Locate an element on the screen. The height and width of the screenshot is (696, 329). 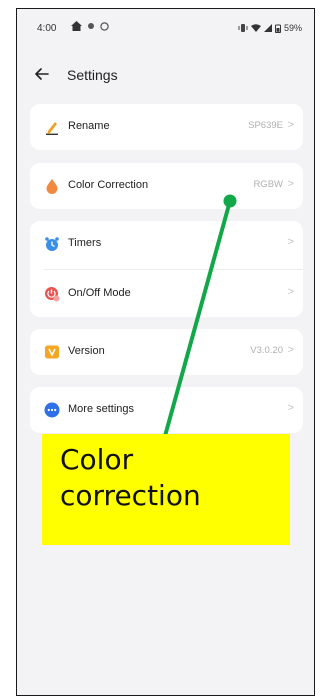
back-arrow-icon is located at coordinates (42, 74).